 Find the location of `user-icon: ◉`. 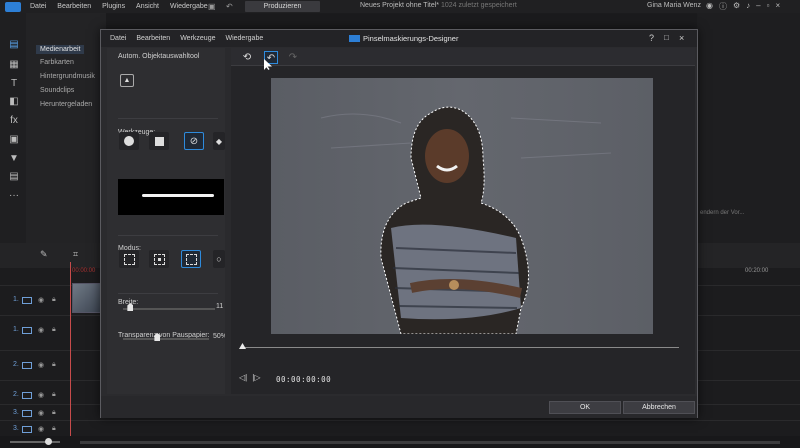

user-icon: ◉ is located at coordinates (709, 6).